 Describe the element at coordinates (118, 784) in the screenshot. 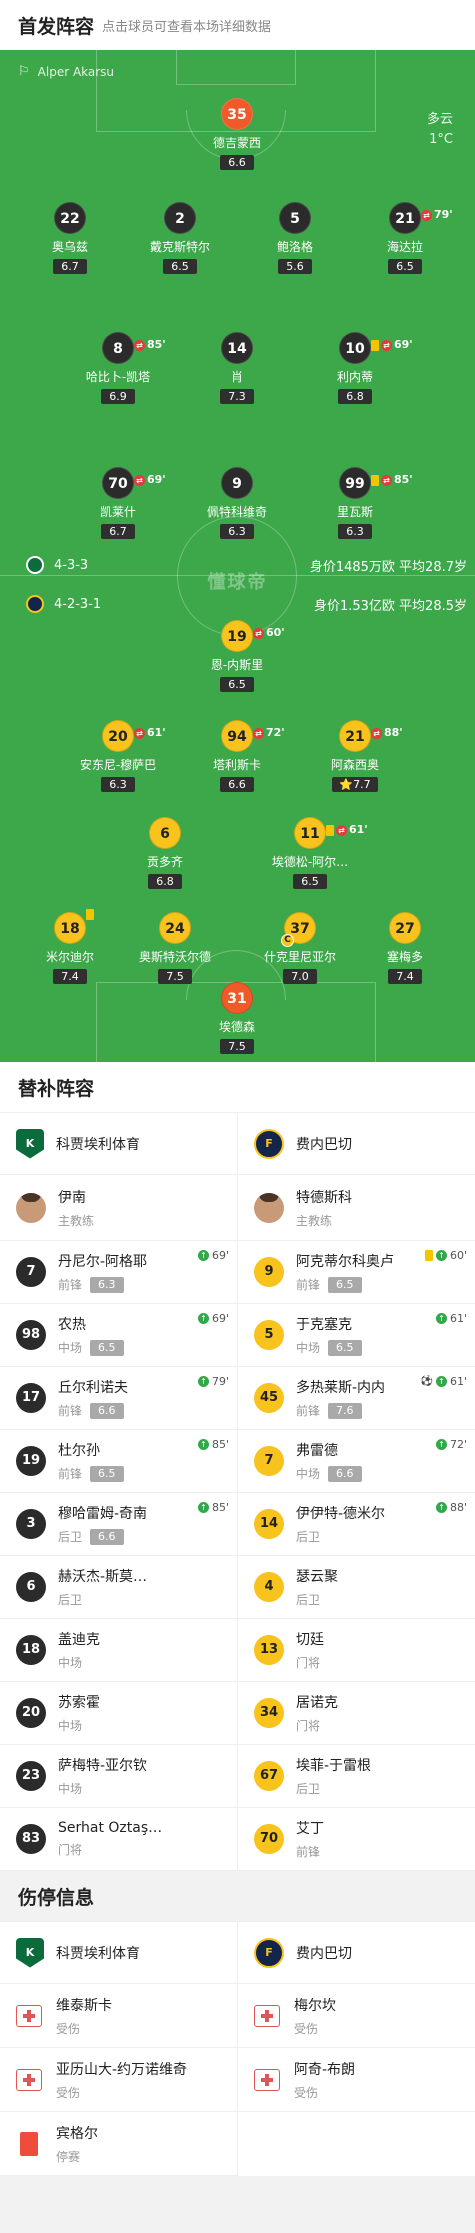

I see `player-rating: 6.3` at that location.